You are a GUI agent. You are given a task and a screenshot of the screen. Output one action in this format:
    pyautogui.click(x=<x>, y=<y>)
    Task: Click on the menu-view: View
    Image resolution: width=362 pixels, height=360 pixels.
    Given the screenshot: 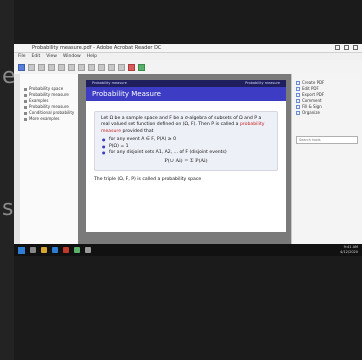 What is the action you would take?
    pyautogui.click(x=51, y=56)
    